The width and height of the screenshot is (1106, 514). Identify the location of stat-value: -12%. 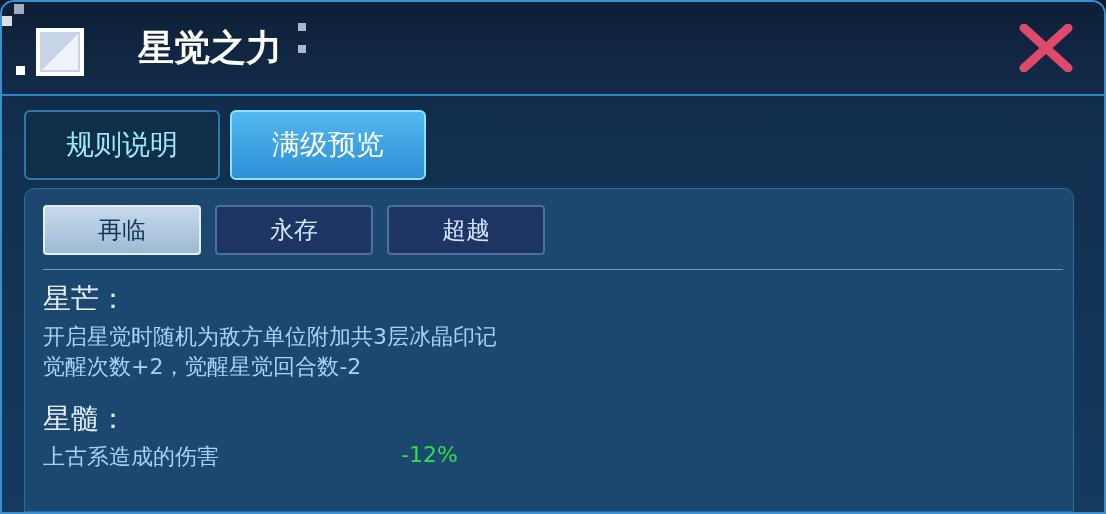
(429, 455).